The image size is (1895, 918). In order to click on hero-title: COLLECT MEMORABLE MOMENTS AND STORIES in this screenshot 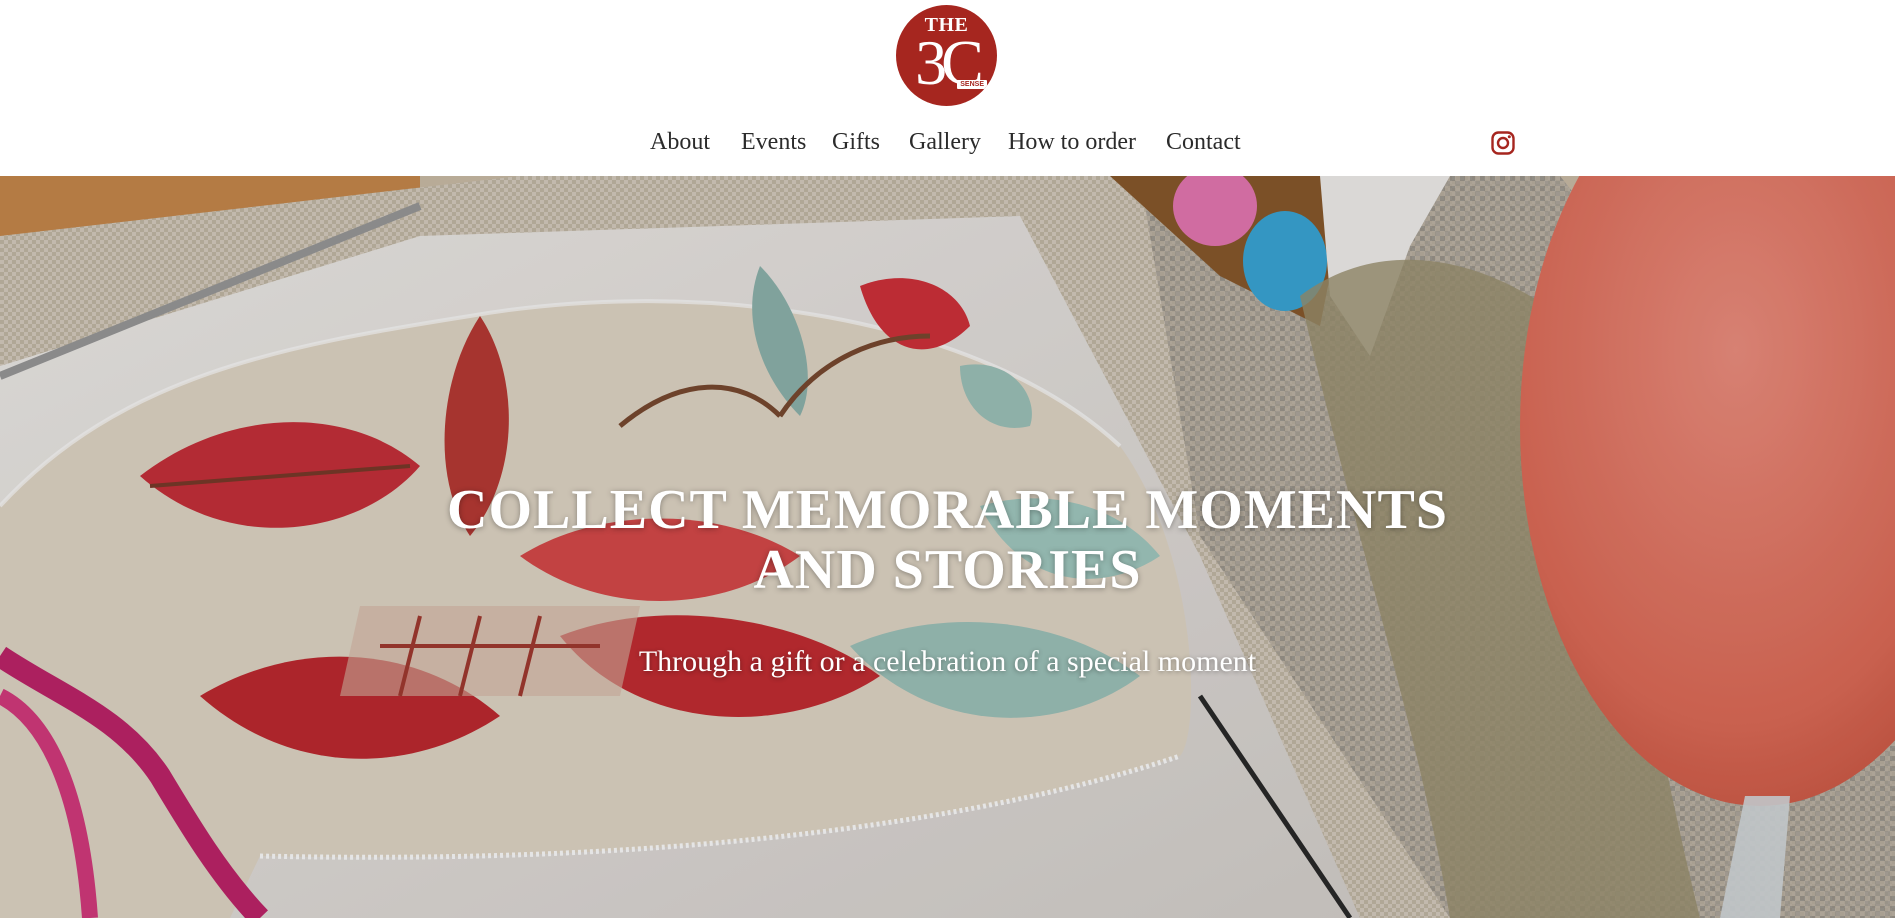, I will do `click(947, 540)`.